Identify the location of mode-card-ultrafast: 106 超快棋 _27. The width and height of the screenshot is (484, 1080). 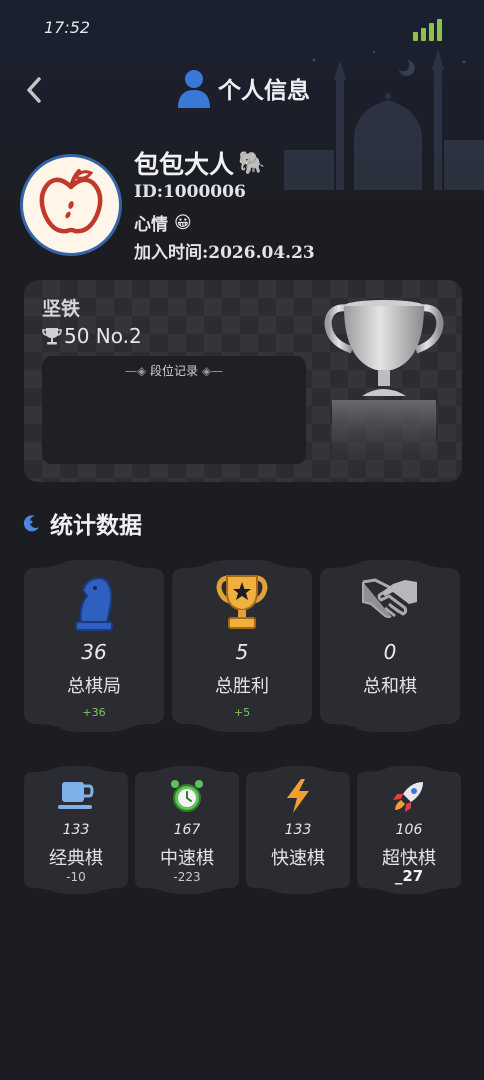
(409, 830).